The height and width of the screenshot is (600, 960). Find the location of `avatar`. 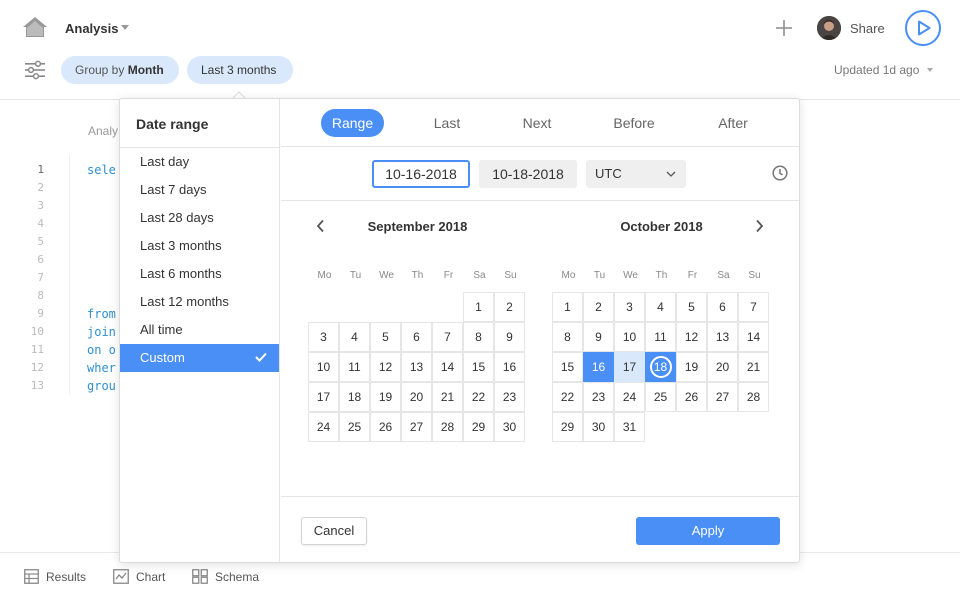

avatar is located at coordinates (829, 28).